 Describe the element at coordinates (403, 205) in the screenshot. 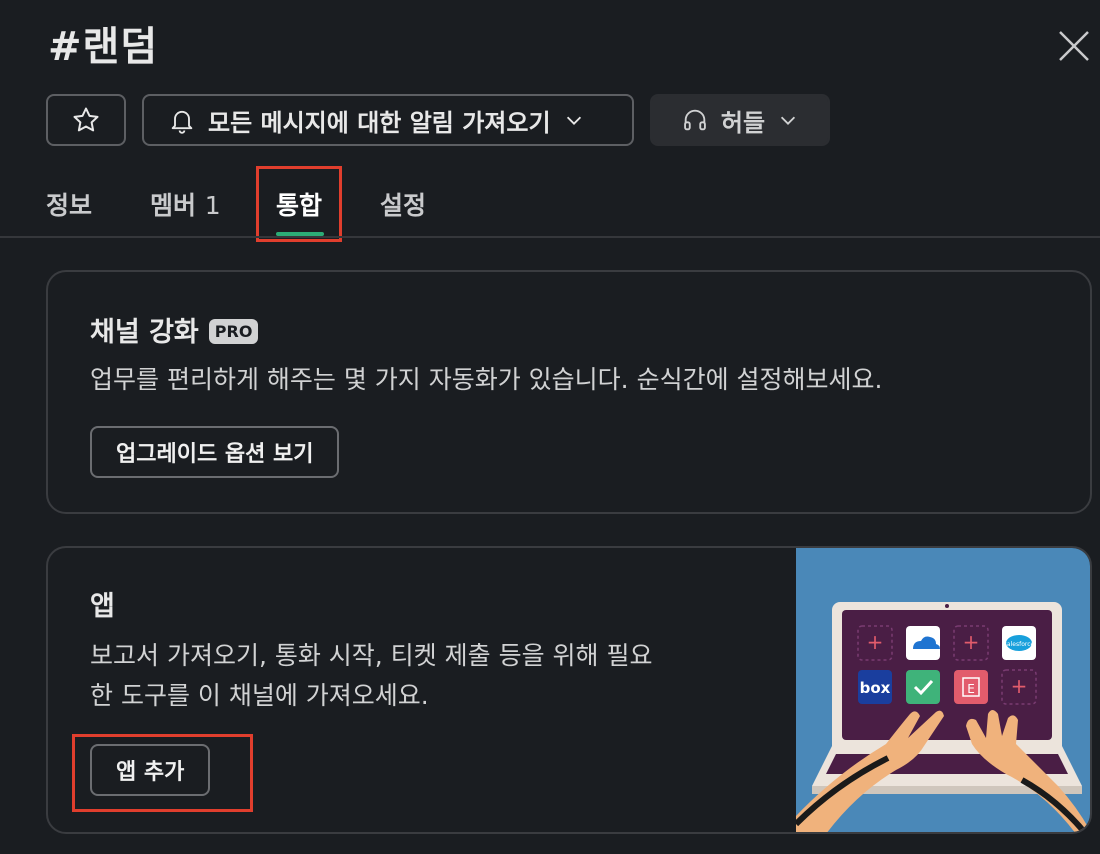

I see `tab-settings-label: 설정` at that location.